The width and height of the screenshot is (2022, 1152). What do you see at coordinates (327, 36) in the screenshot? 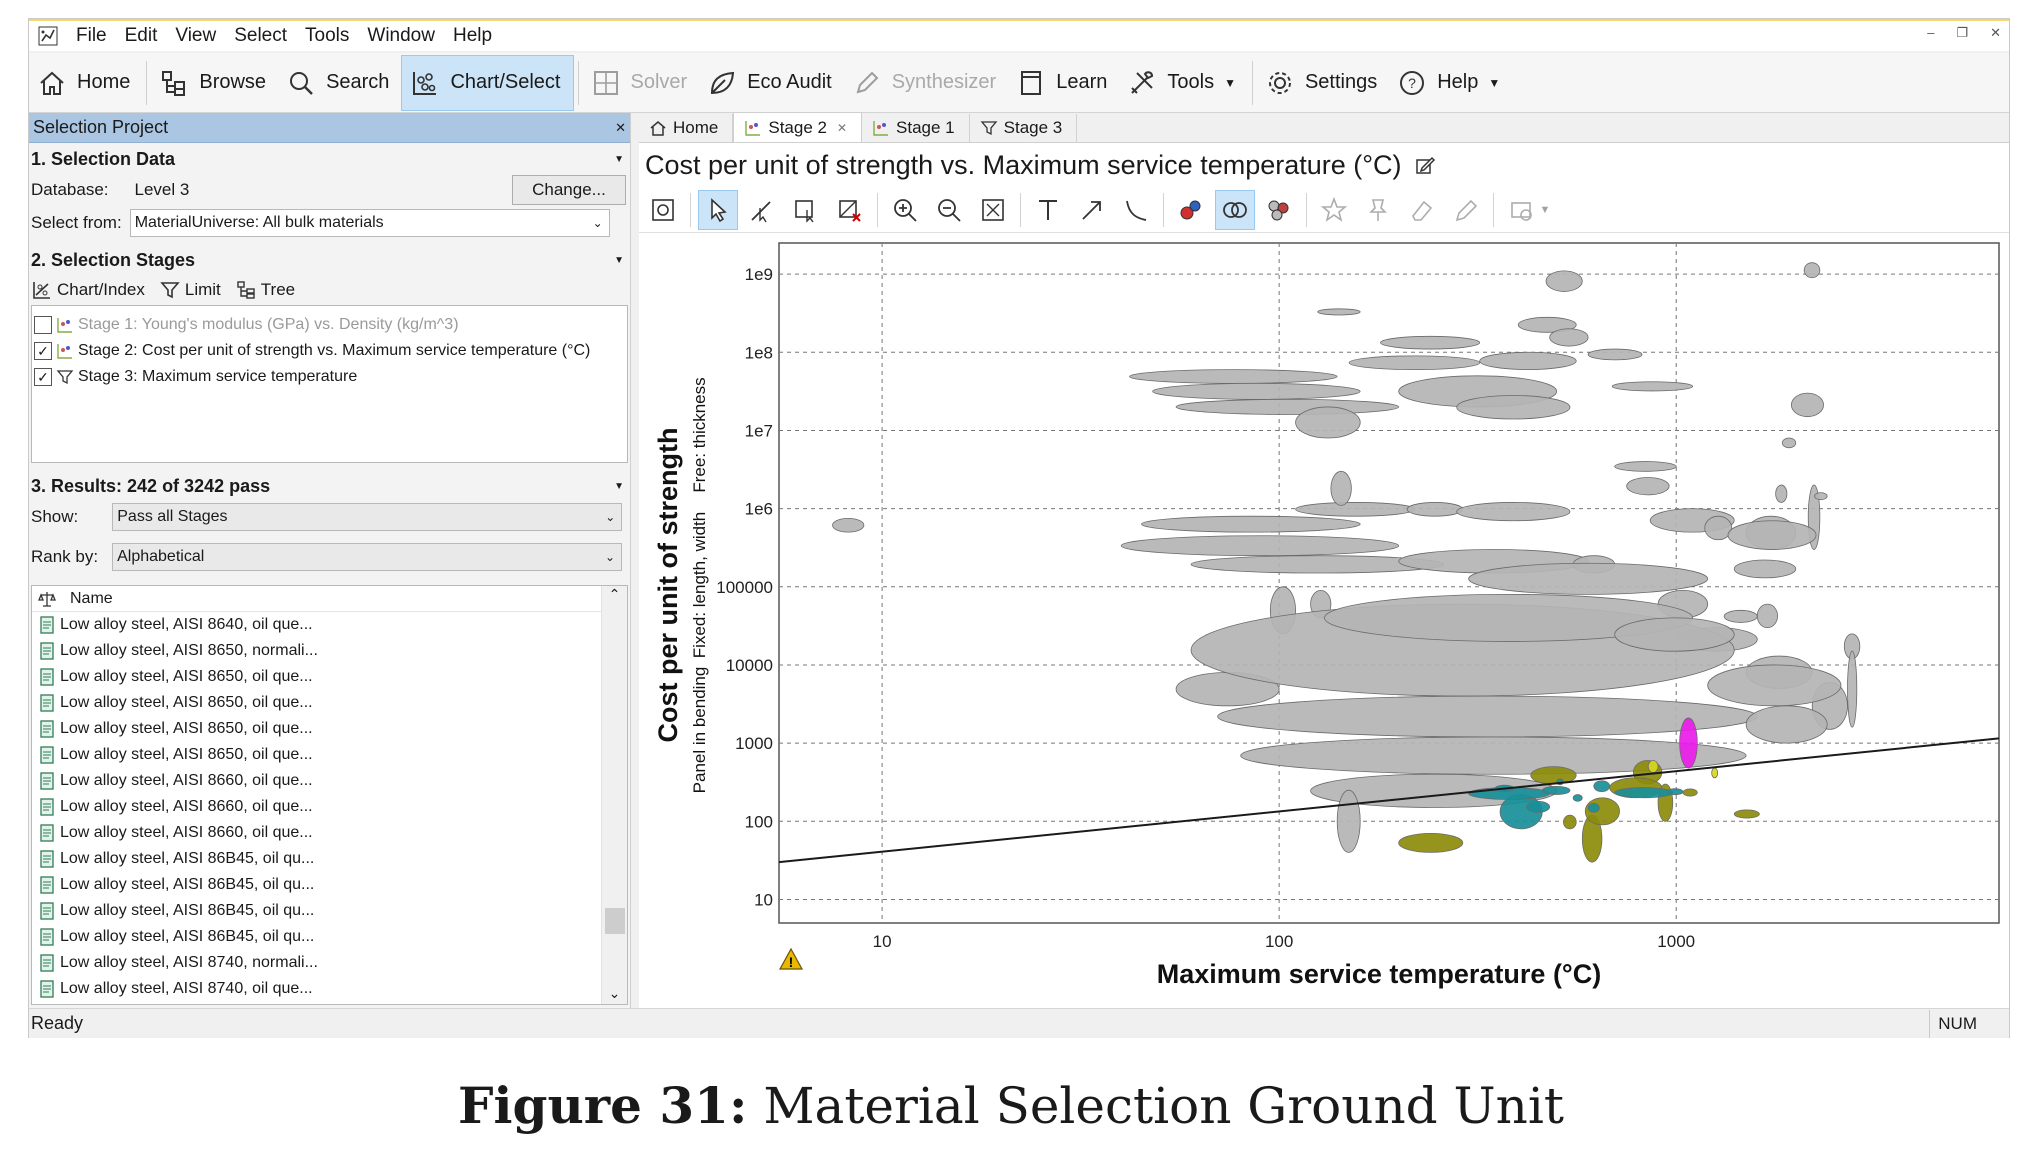
I see `menu-tools: Tools` at bounding box center [327, 36].